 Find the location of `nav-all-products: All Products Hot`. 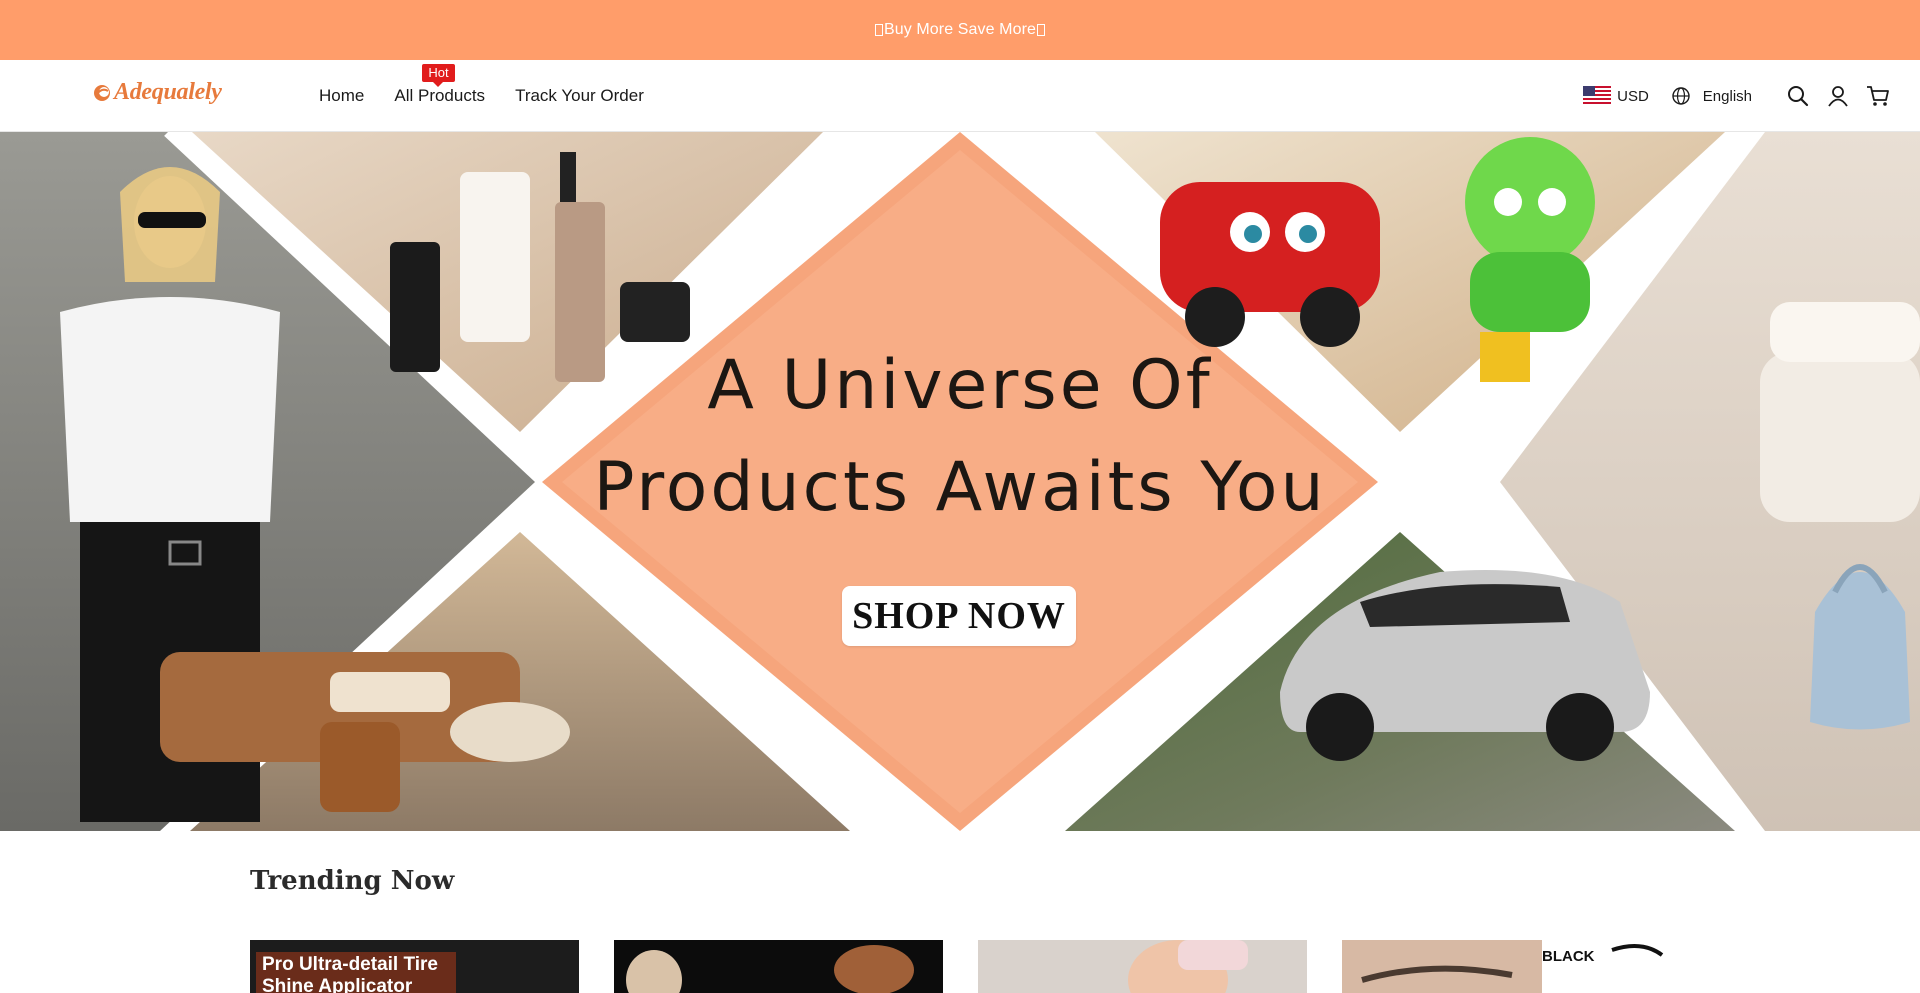

nav-all-products: All Products Hot is located at coordinates (440, 85).